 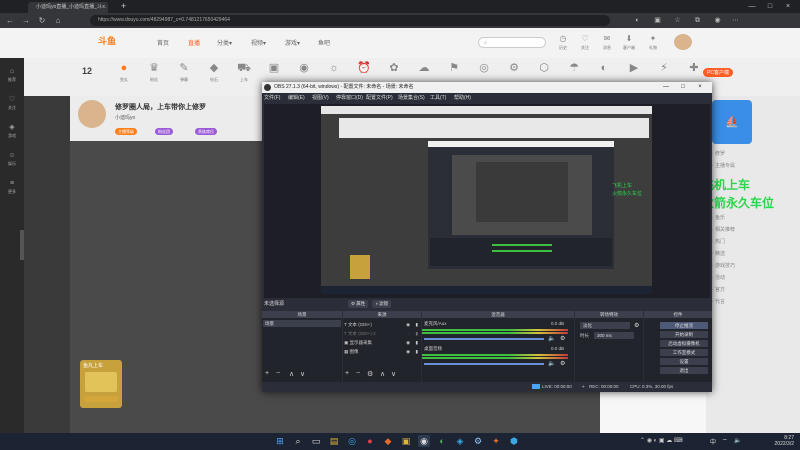 I want to click on close-window-button: ×, so click(x=788, y=6).